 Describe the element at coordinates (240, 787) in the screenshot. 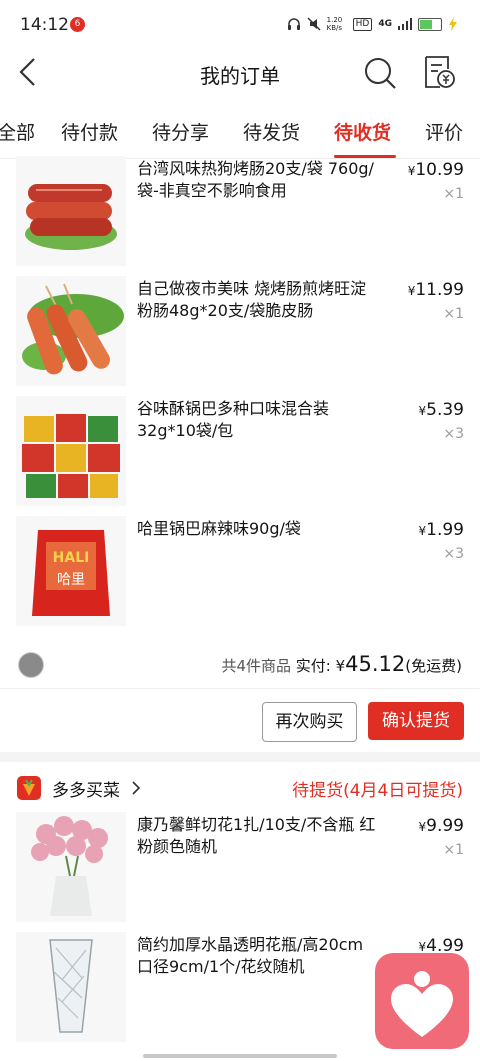

I see `store-header: 多多买菜 待提货(4月4日可提货)` at that location.